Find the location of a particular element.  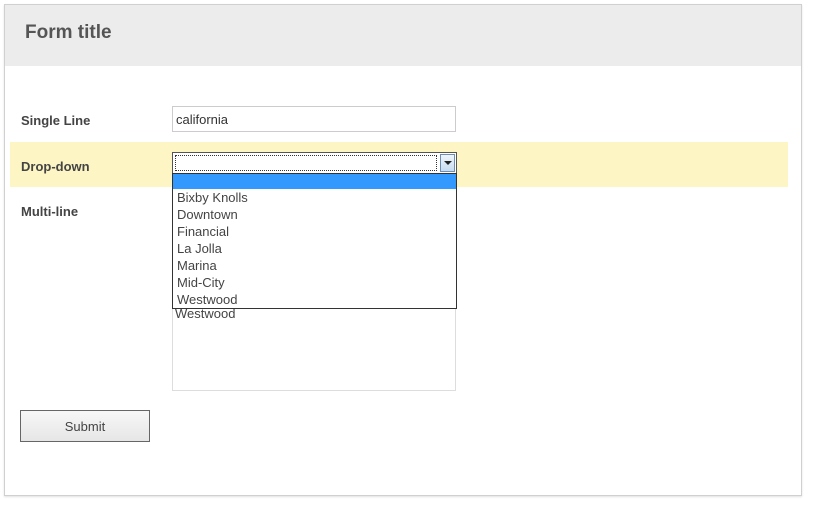

dropdown-selected-value is located at coordinates (306, 163).